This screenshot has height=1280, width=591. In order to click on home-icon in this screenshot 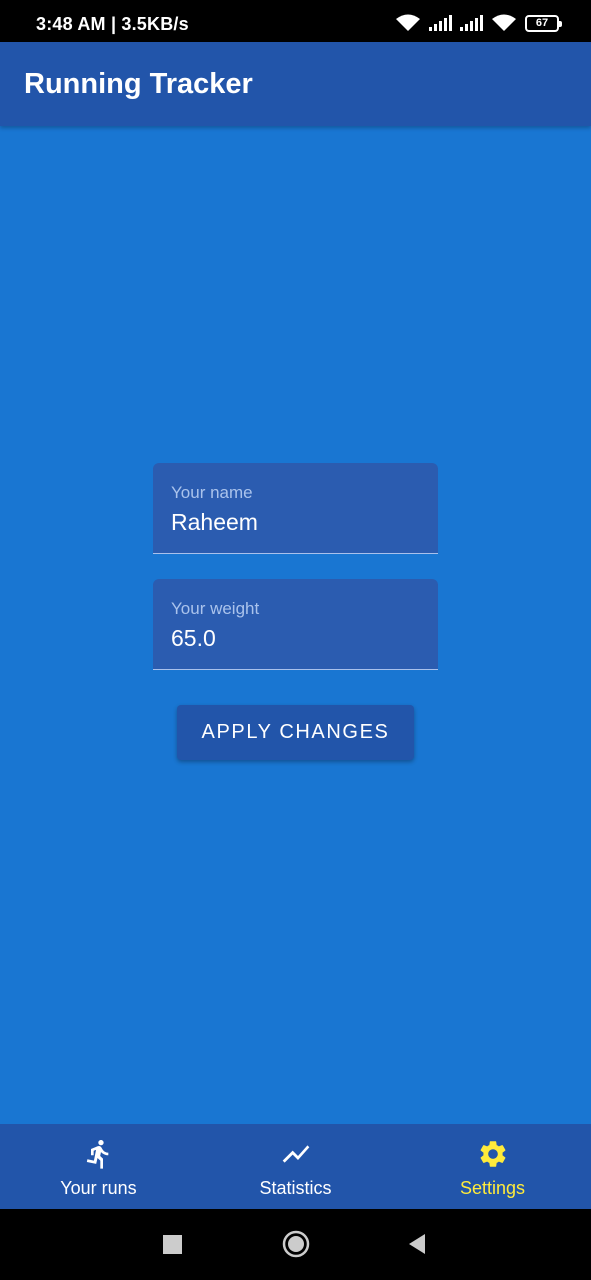, I will do `click(296, 1244)`.